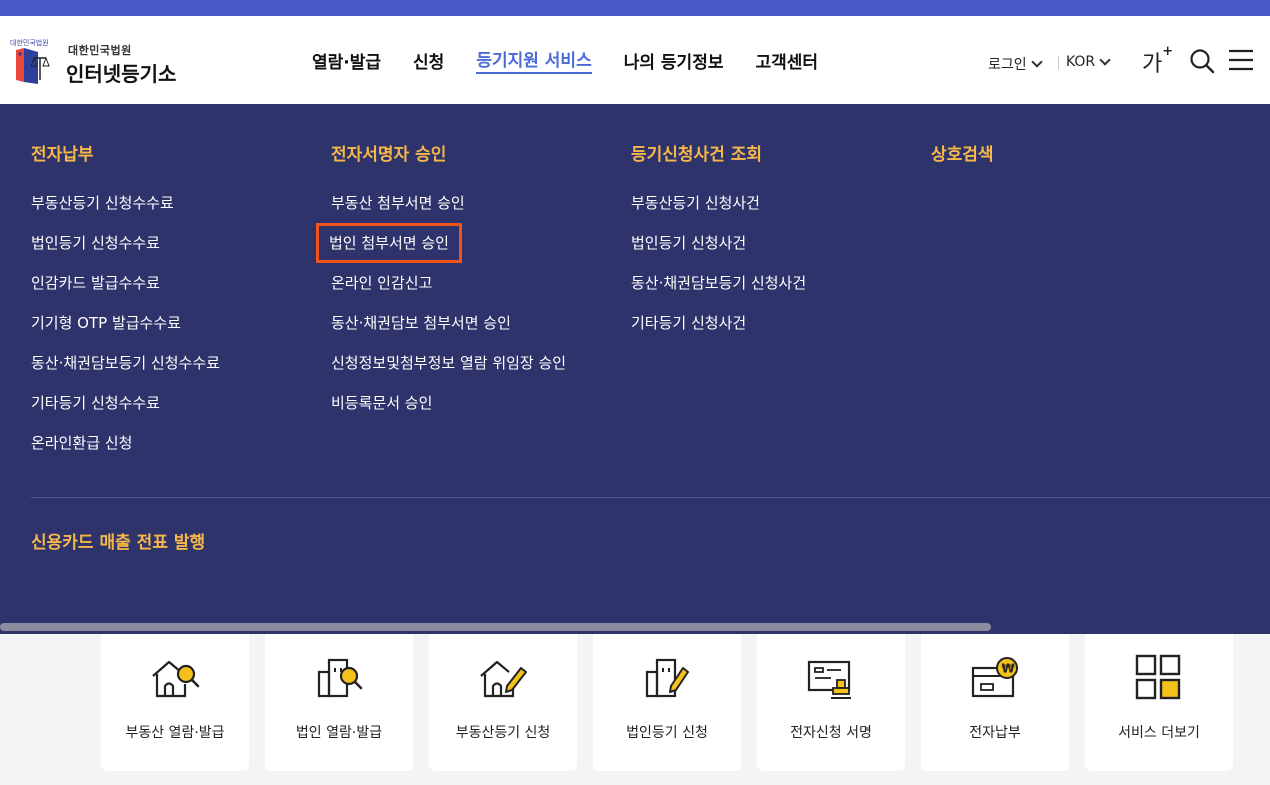  I want to click on menu-item: 온라인환급 신청, so click(125, 452).